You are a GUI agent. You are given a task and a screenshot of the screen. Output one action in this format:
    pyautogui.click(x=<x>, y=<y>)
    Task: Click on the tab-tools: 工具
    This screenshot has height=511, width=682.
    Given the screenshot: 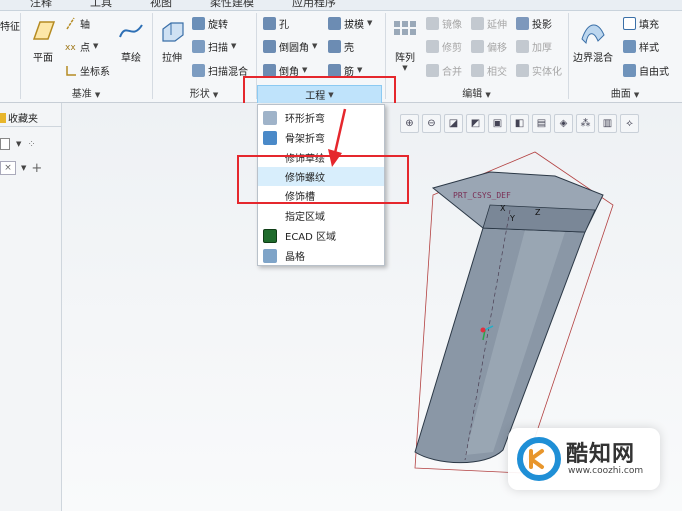 What is the action you would take?
    pyautogui.click(x=101, y=5)
    